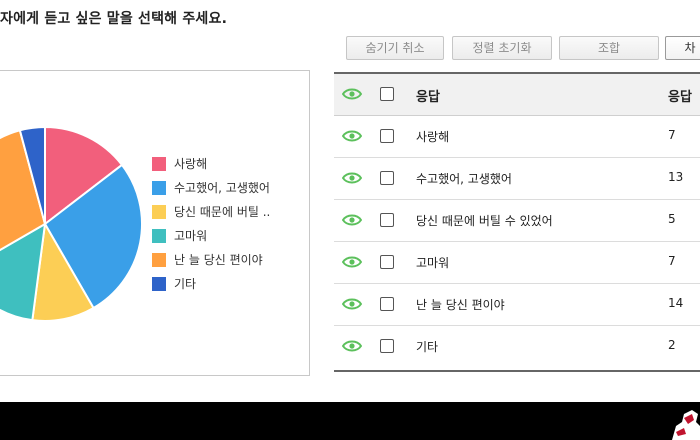 The height and width of the screenshot is (440, 700). I want to click on response-text: 기타, so click(427, 347).